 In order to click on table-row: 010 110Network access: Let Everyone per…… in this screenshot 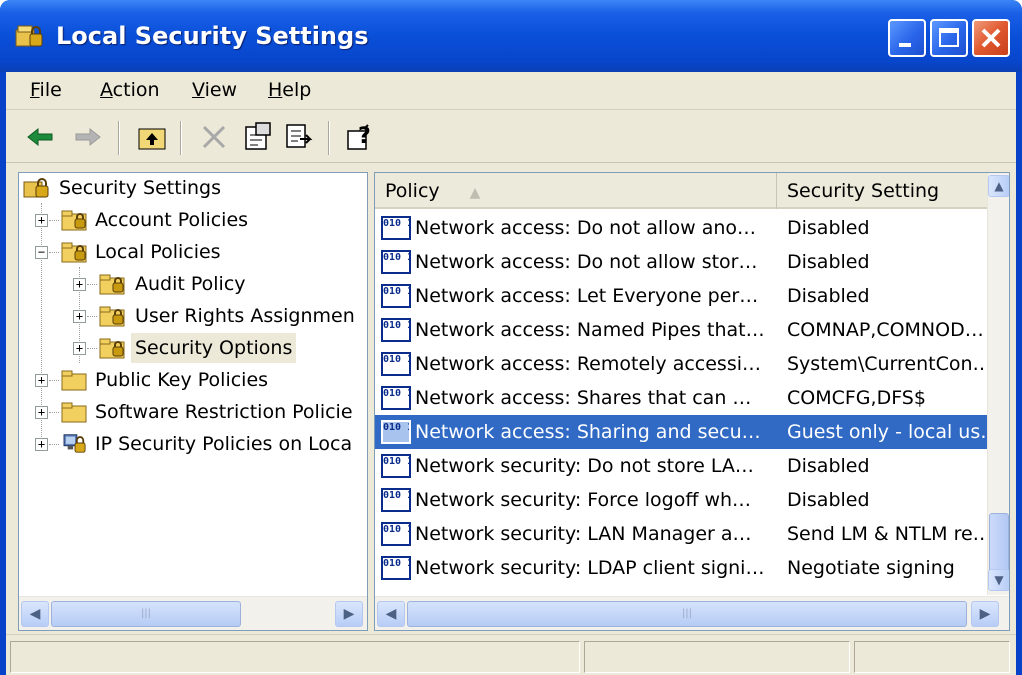, I will do `click(681, 296)`.